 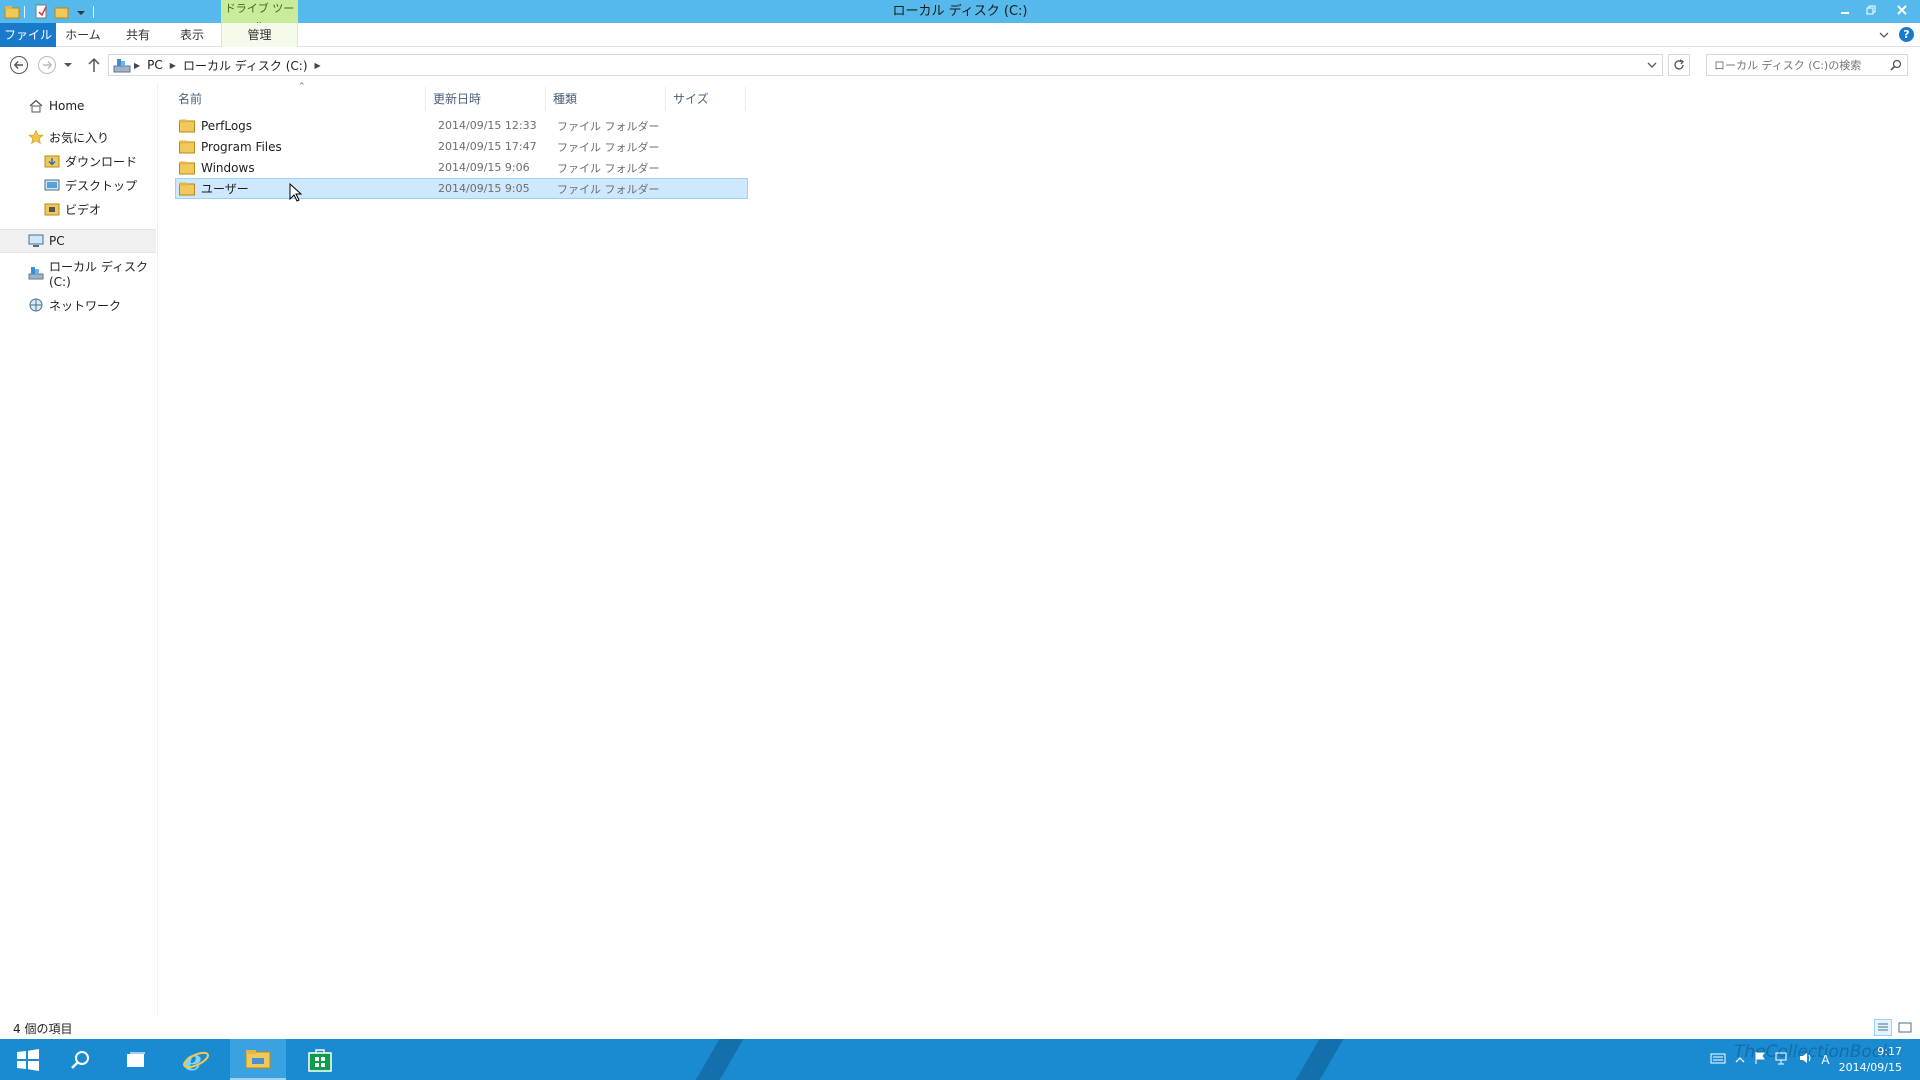 I want to click on system-tray: A 9:17 2014/09/15, so click(x=1815, y=1059).